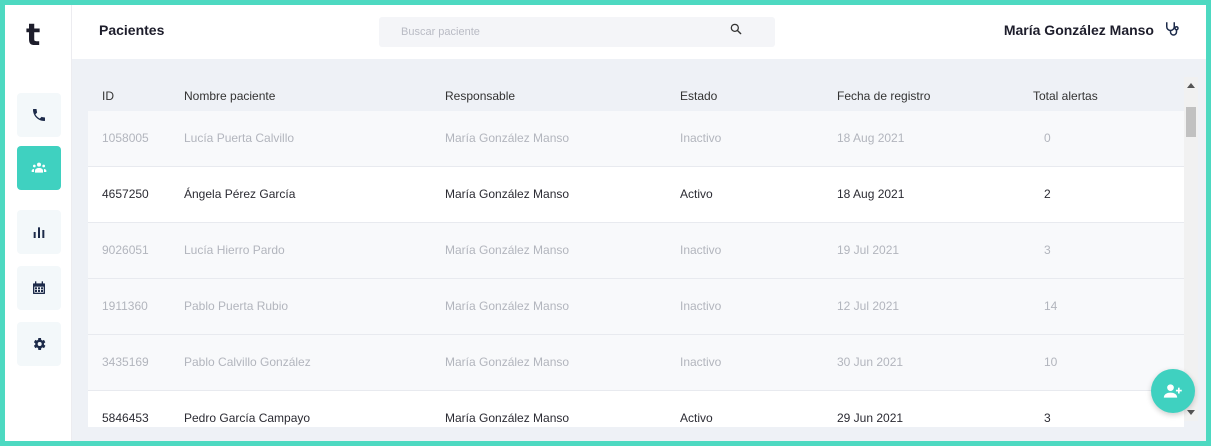 Image resolution: width=1211 pixels, height=446 pixels. I want to click on add-user-icon, so click(1172, 391).